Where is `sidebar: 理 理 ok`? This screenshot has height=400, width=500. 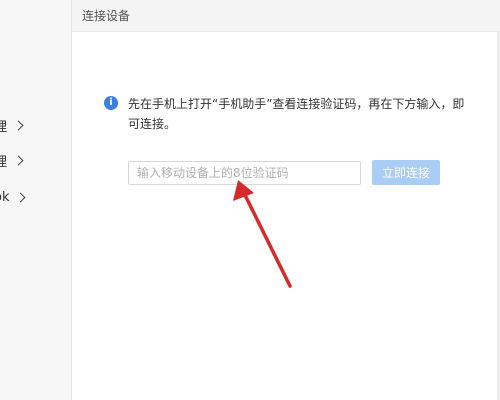 sidebar: 理 理 ok is located at coordinates (36, 200).